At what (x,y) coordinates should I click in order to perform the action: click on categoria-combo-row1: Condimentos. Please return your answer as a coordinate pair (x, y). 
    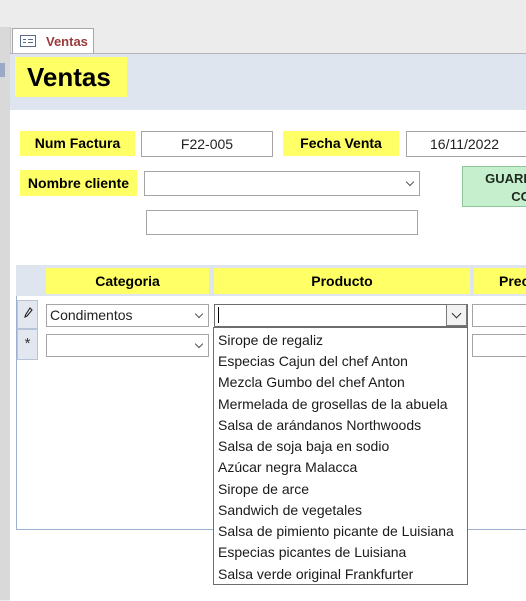
    Looking at the image, I should click on (127, 315).